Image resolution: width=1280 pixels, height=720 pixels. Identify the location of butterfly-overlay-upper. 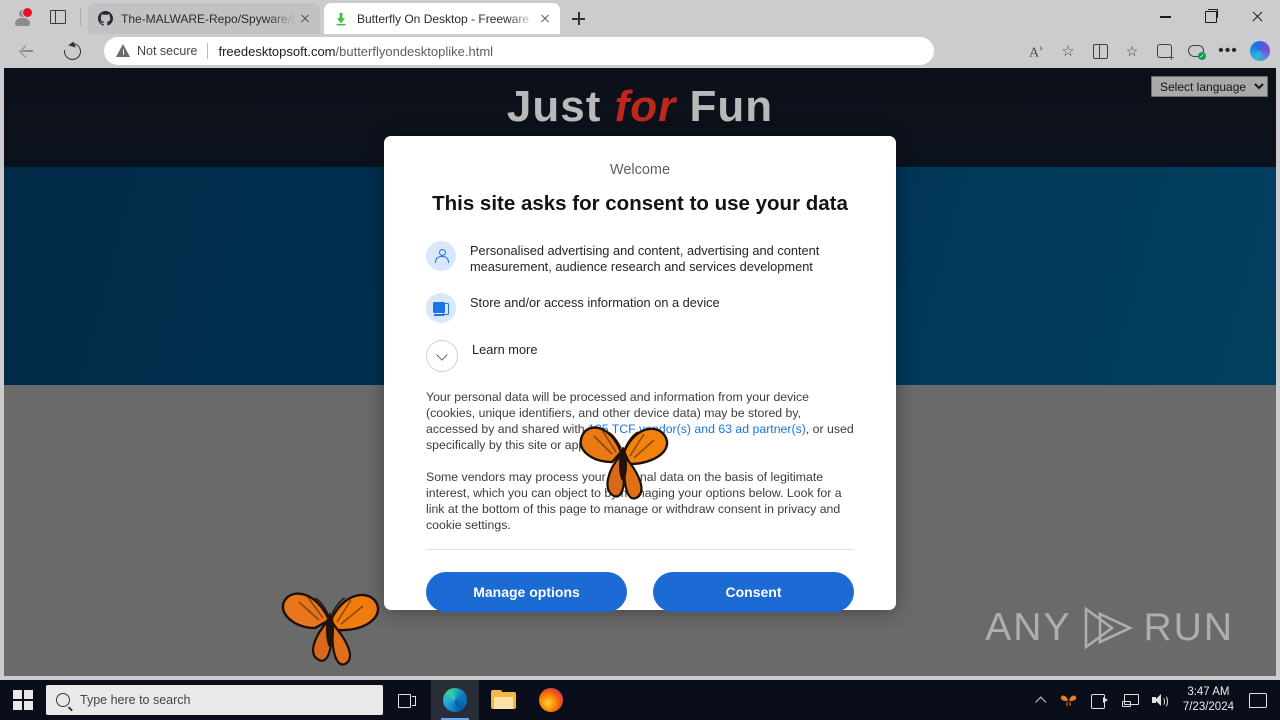
(623, 460).